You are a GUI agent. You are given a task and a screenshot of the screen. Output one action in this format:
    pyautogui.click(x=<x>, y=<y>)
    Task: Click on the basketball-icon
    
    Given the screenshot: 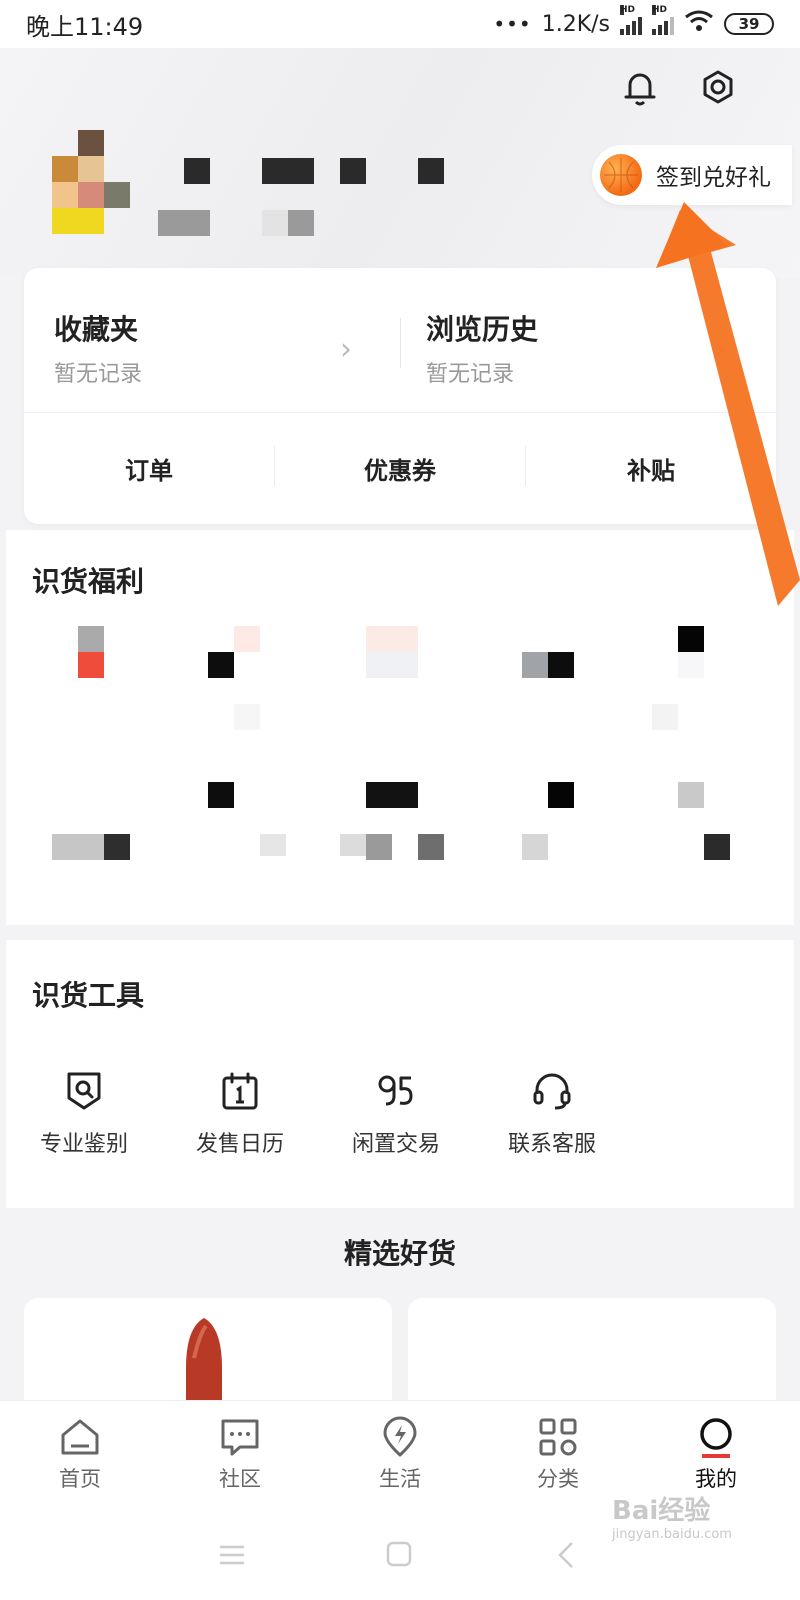 What is the action you would take?
    pyautogui.click(x=621, y=175)
    